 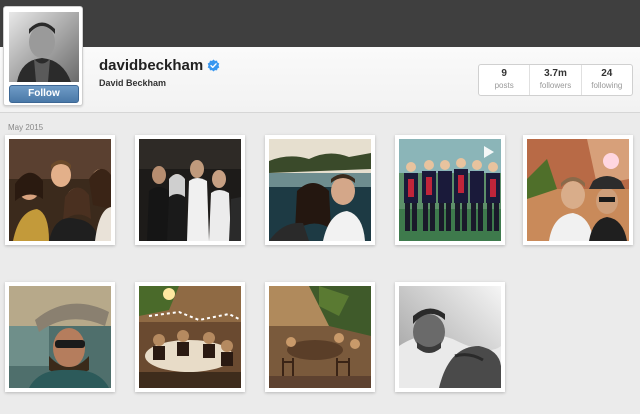 What do you see at coordinates (555, 85) in the screenshot?
I see `followers-label: followers` at bounding box center [555, 85].